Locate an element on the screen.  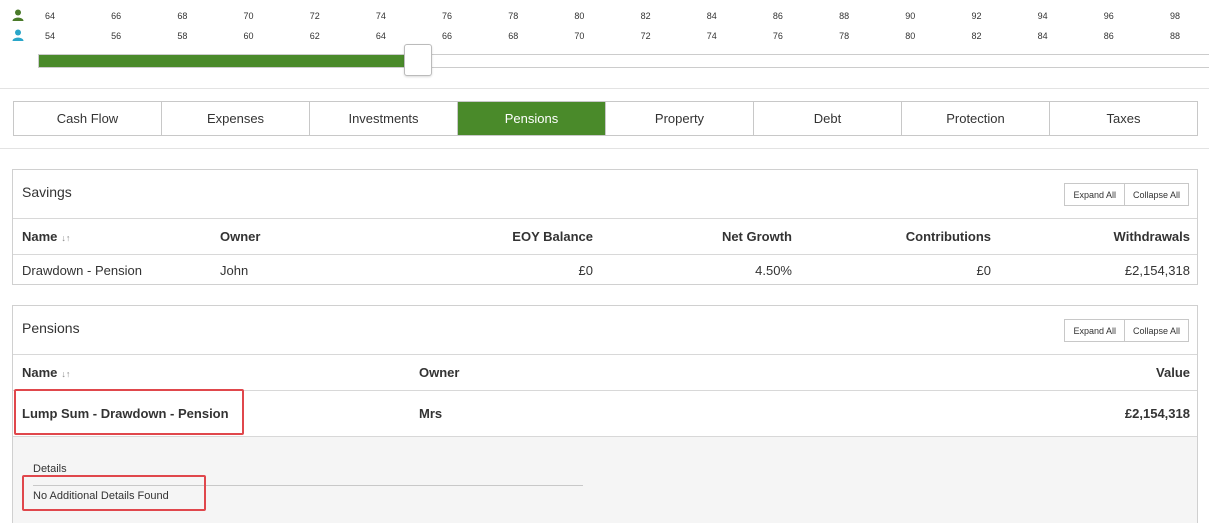
pensions-collapse-all-button: Collapse All is located at coordinates (1156, 330).